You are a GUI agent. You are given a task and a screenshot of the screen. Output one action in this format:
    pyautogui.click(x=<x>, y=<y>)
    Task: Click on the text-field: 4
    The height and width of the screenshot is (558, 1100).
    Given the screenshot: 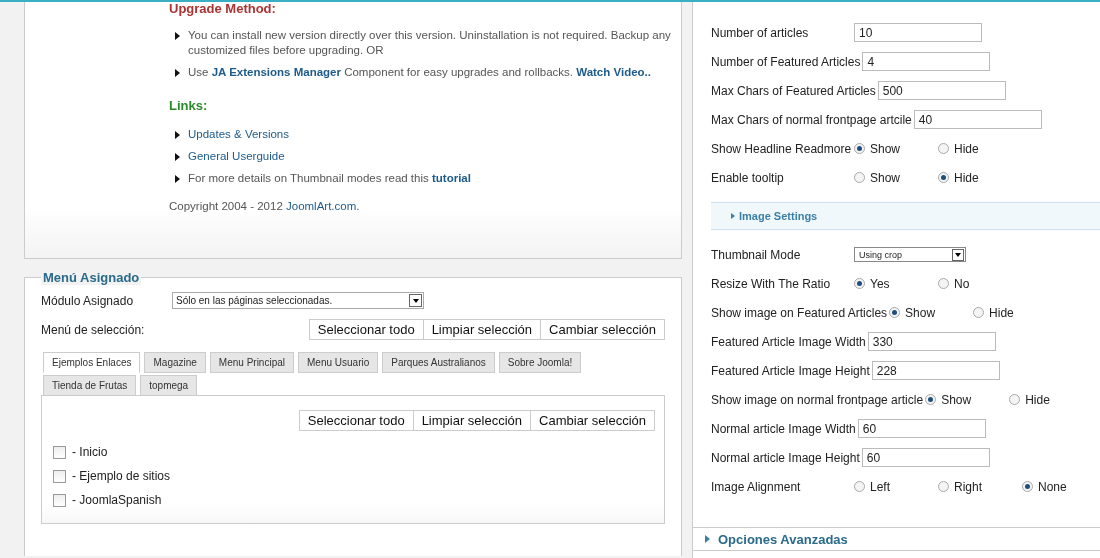 What is the action you would take?
    pyautogui.click(x=926, y=61)
    